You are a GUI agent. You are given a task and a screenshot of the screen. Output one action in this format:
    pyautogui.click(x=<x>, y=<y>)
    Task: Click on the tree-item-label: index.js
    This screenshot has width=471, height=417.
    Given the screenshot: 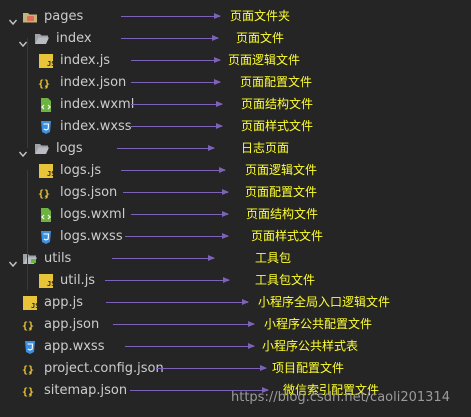 What is the action you would take?
    pyautogui.click(x=85, y=60)
    